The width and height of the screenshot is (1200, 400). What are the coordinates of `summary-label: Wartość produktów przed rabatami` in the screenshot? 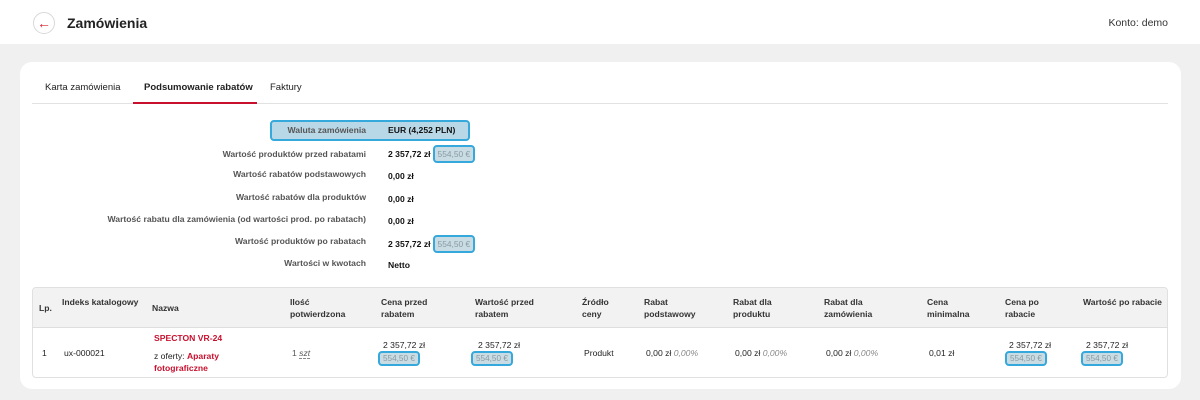 It's located at (294, 154).